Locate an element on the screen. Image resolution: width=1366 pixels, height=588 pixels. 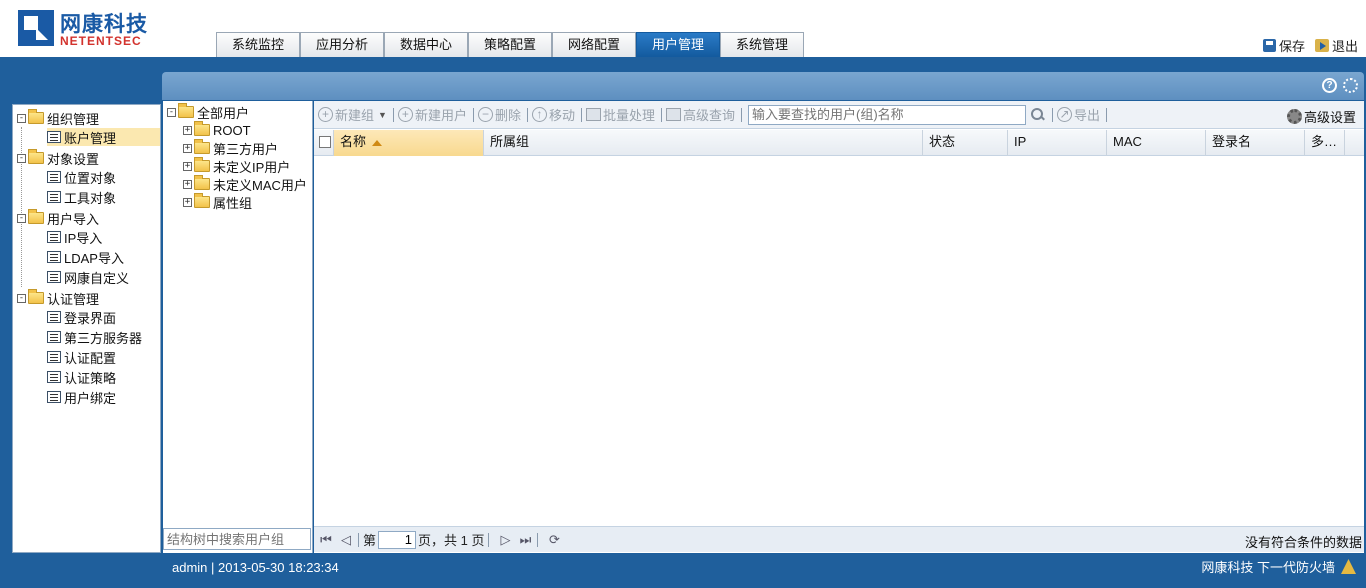
new-user-button: + 新建用户 is located at coordinates (432, 114).